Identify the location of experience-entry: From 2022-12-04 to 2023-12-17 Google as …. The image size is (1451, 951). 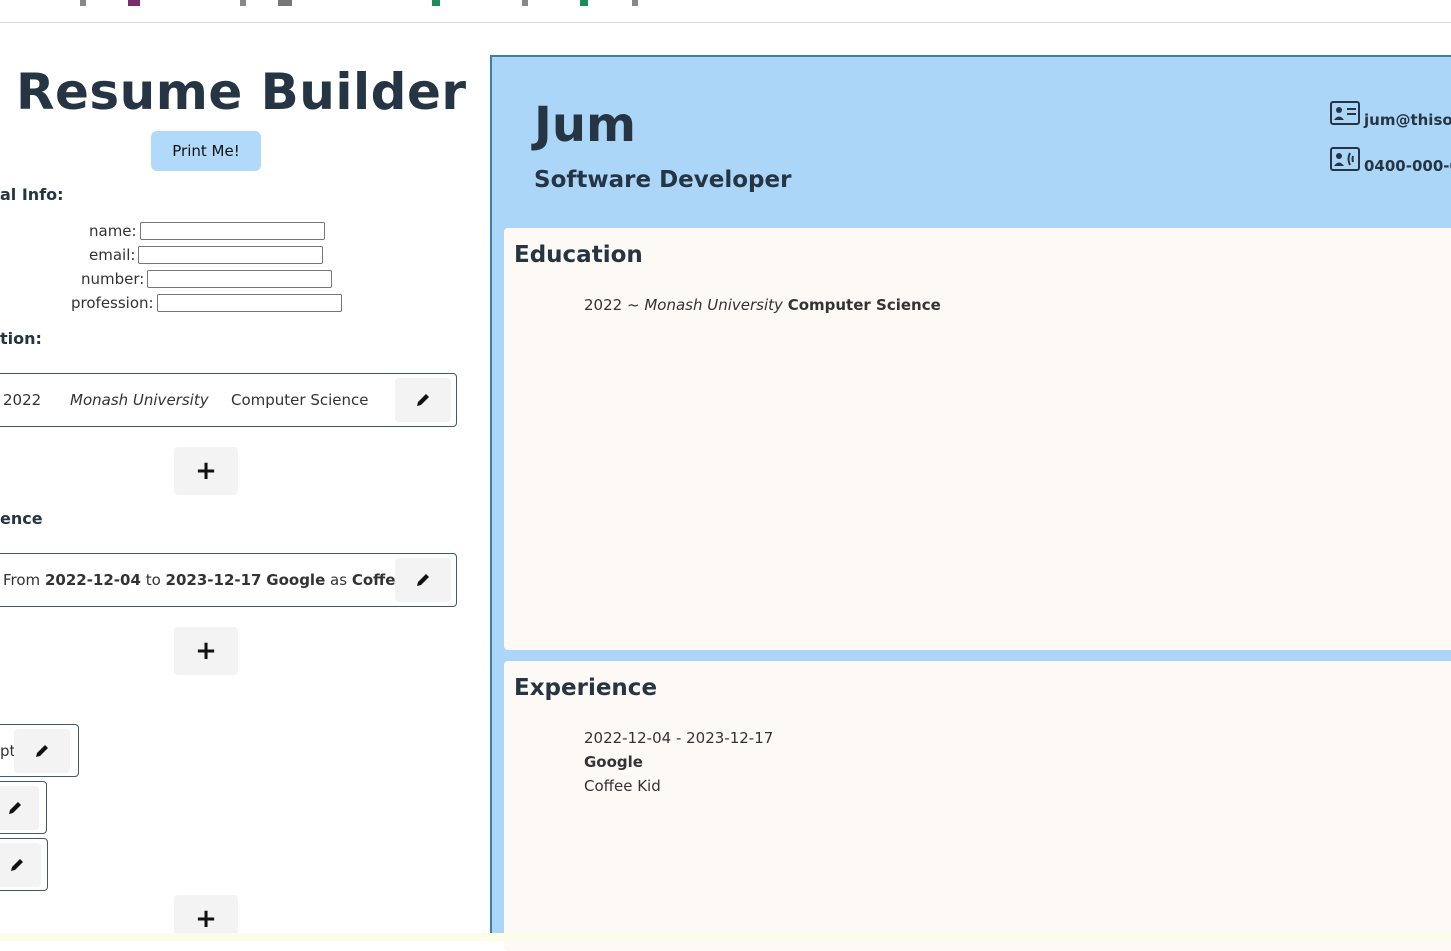
(228, 580).